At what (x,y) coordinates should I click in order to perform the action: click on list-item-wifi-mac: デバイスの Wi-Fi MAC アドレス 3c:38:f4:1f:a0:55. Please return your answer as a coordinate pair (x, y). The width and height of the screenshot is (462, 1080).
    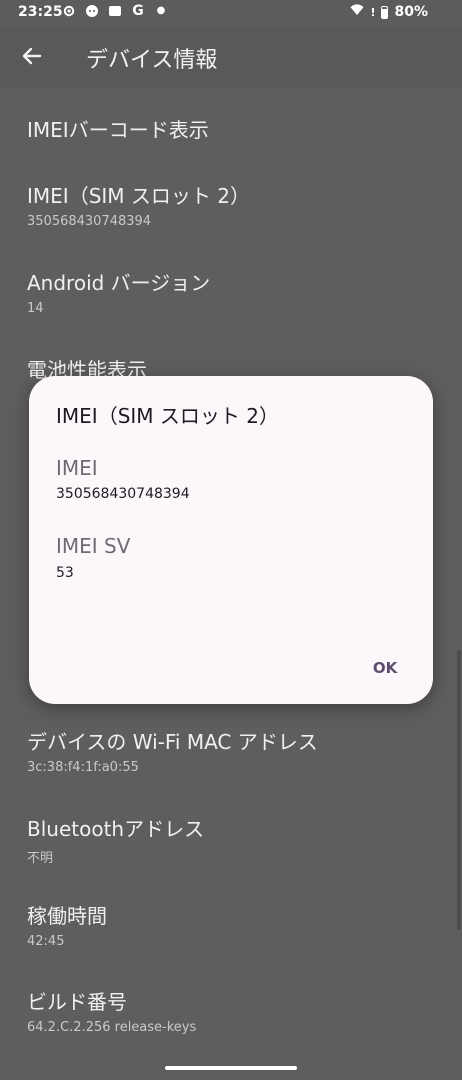
    Looking at the image, I should click on (172, 750).